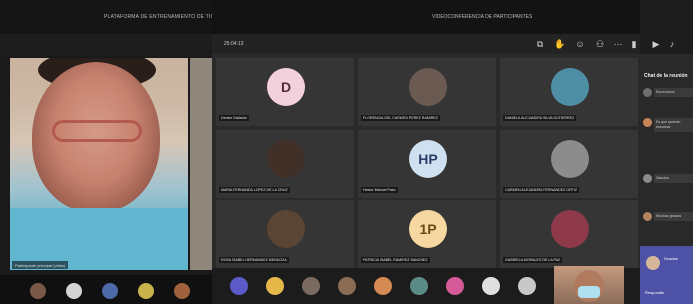 Image resolution: width=693 pixels, height=304 pixels. What do you see at coordinates (673, 178) in the screenshot?
I see `chat-message: Saludos` at bounding box center [673, 178].